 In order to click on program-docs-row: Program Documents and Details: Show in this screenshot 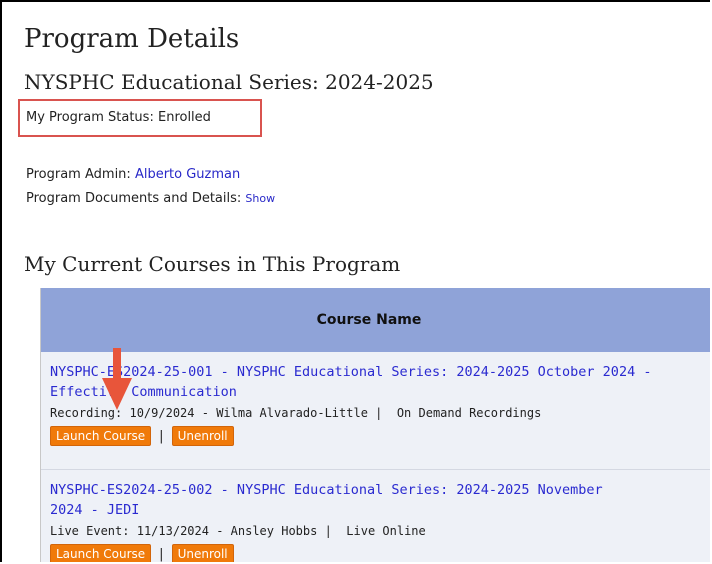, I will do `click(150, 198)`.